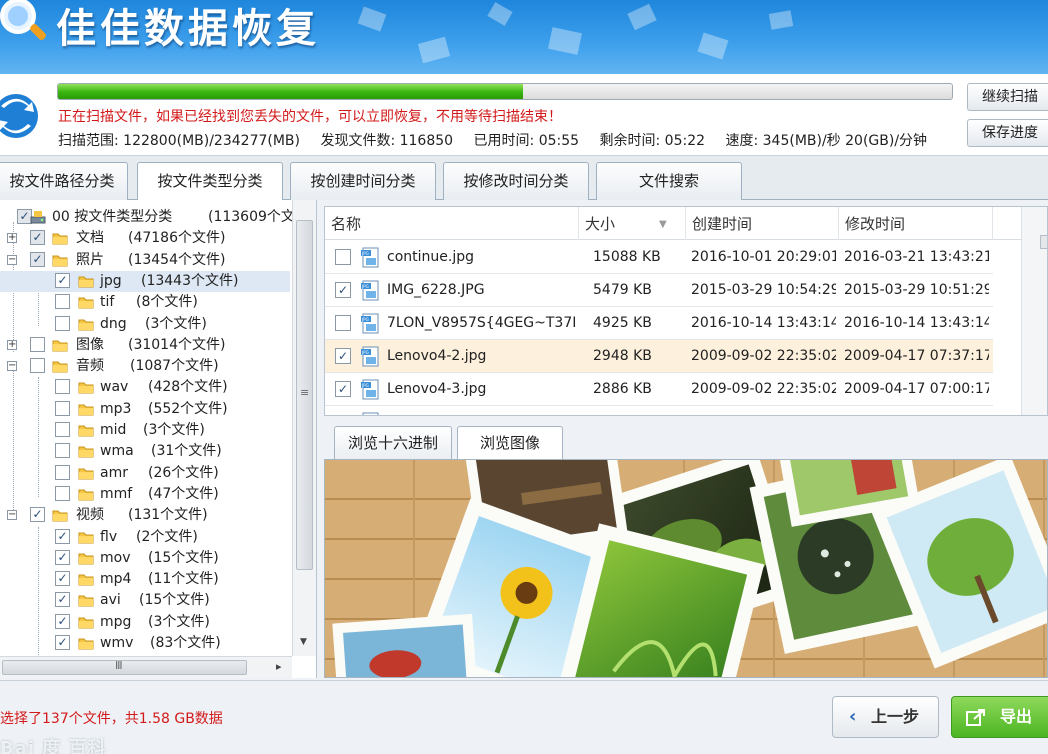 The width and height of the screenshot is (1048, 754). I want to click on tree-node: − ✓ 照片 (13454个文件), so click(145, 260).